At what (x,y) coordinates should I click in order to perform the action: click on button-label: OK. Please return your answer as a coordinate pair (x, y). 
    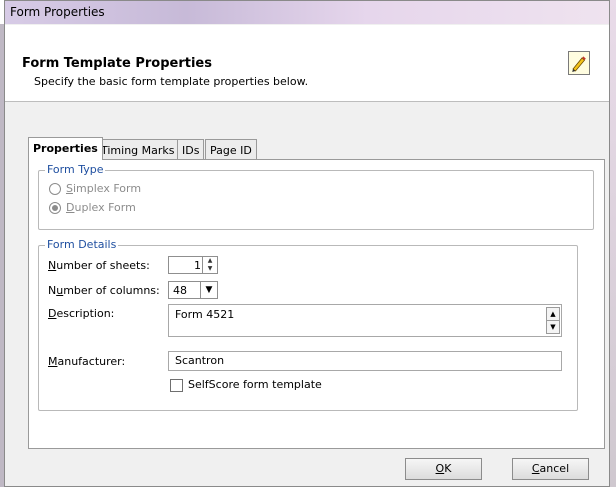
    Looking at the image, I should click on (443, 468).